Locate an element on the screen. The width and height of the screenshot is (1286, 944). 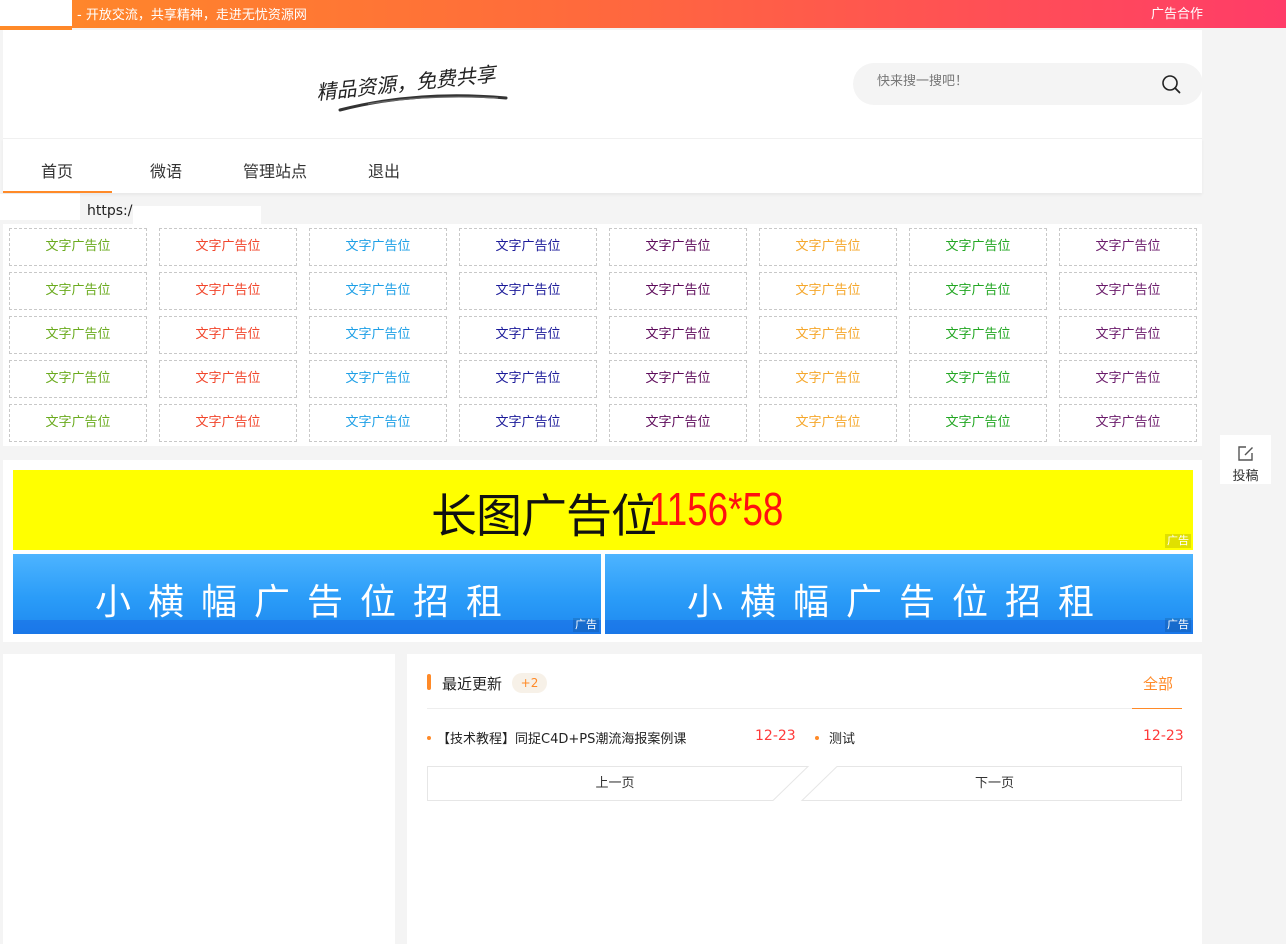
recent-updates-title: 最近更新 is located at coordinates (472, 684).